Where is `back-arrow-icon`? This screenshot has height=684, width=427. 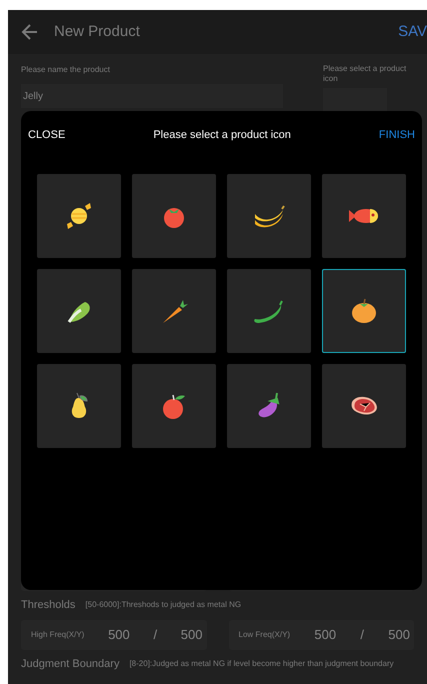 back-arrow-icon is located at coordinates (30, 32).